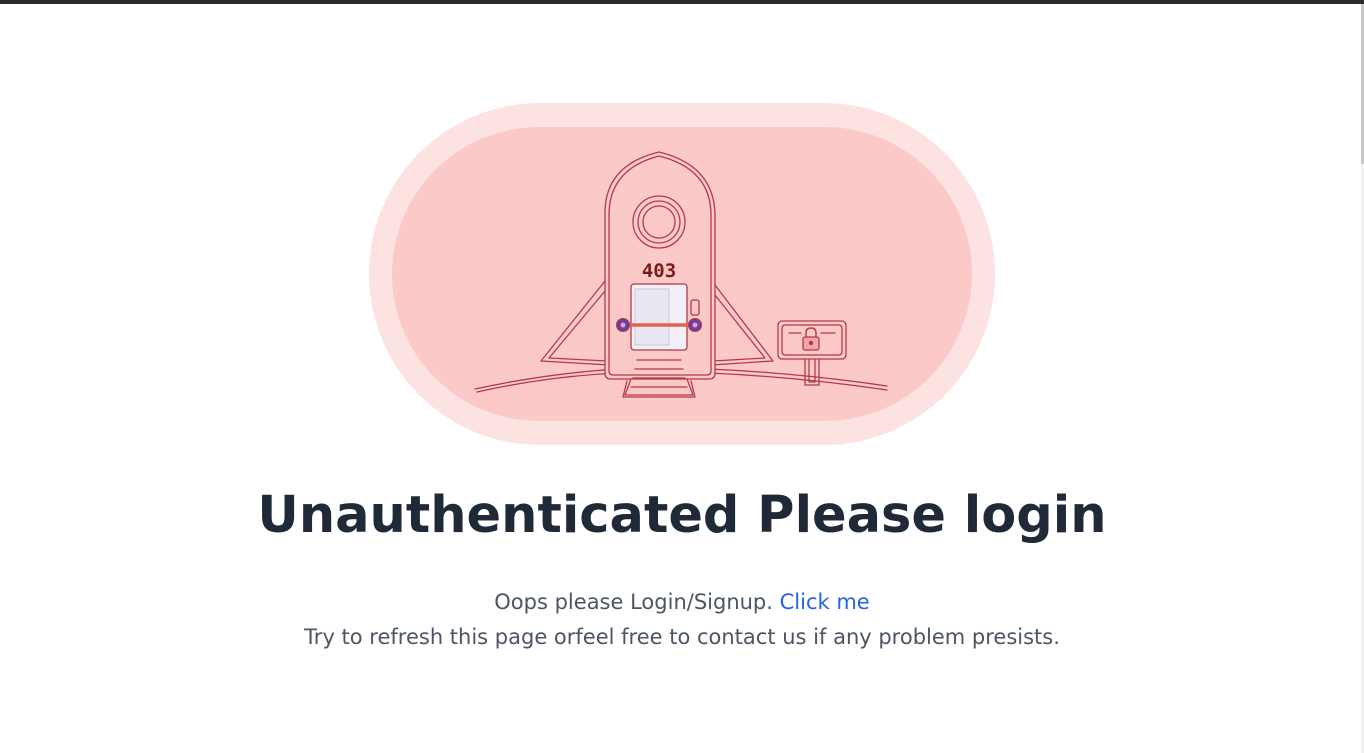 The image size is (1364, 753). Describe the element at coordinates (682, 515) in the screenshot. I see `page-title: Unauthenticated Please login` at that location.